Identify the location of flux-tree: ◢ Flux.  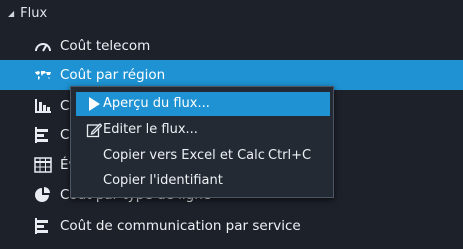
(231, 13).